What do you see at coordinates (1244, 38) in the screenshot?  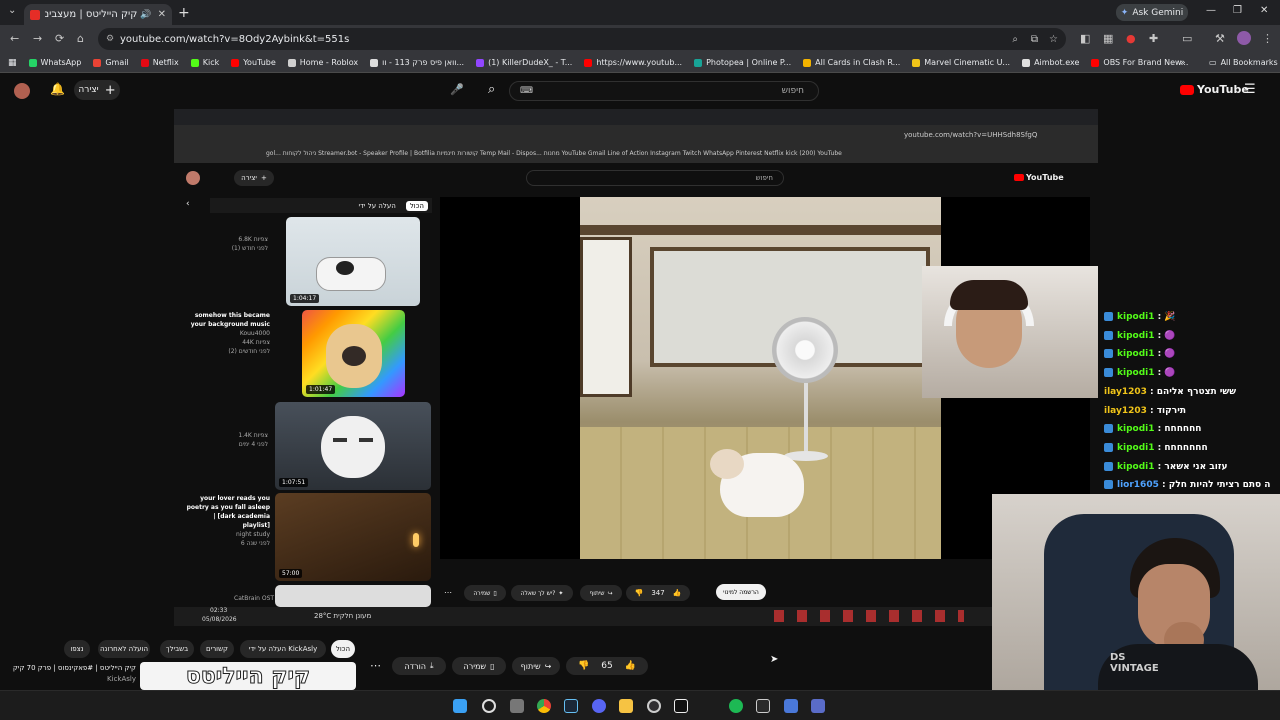 I see `profile-avatar` at bounding box center [1244, 38].